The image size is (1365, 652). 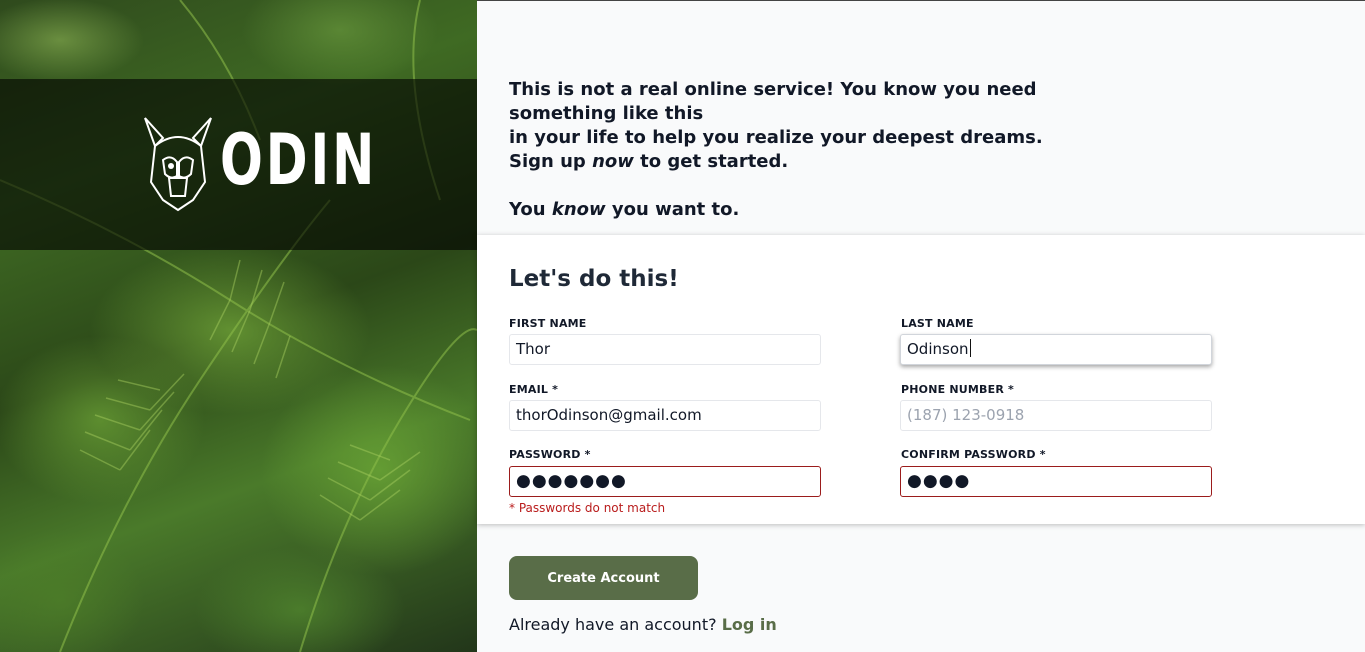 What do you see at coordinates (973, 454) in the screenshot?
I see `confirm-password-label: CONFIRM PASSWORD *` at bounding box center [973, 454].